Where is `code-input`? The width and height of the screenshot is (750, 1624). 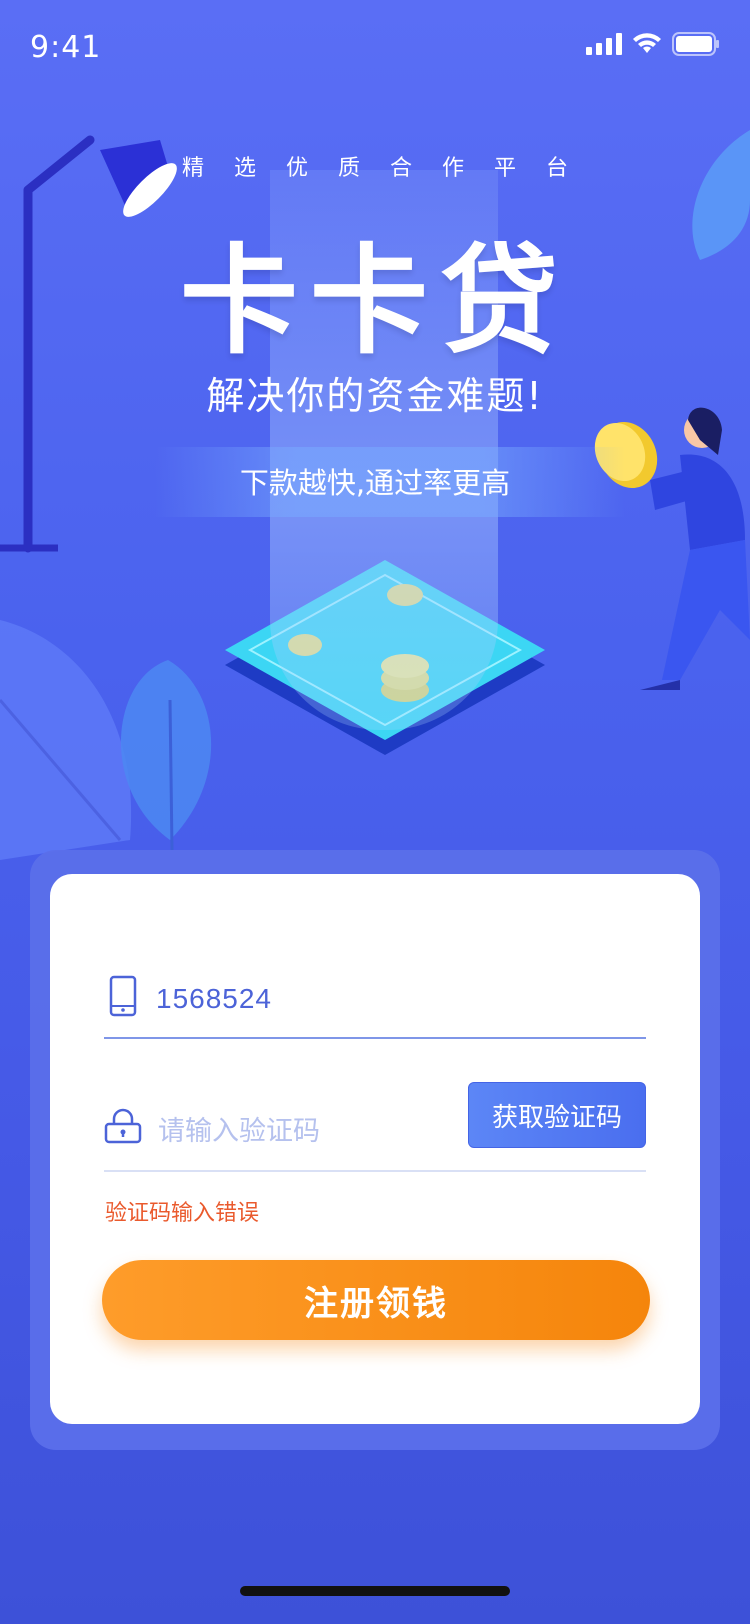 code-input is located at coordinates (303, 1131).